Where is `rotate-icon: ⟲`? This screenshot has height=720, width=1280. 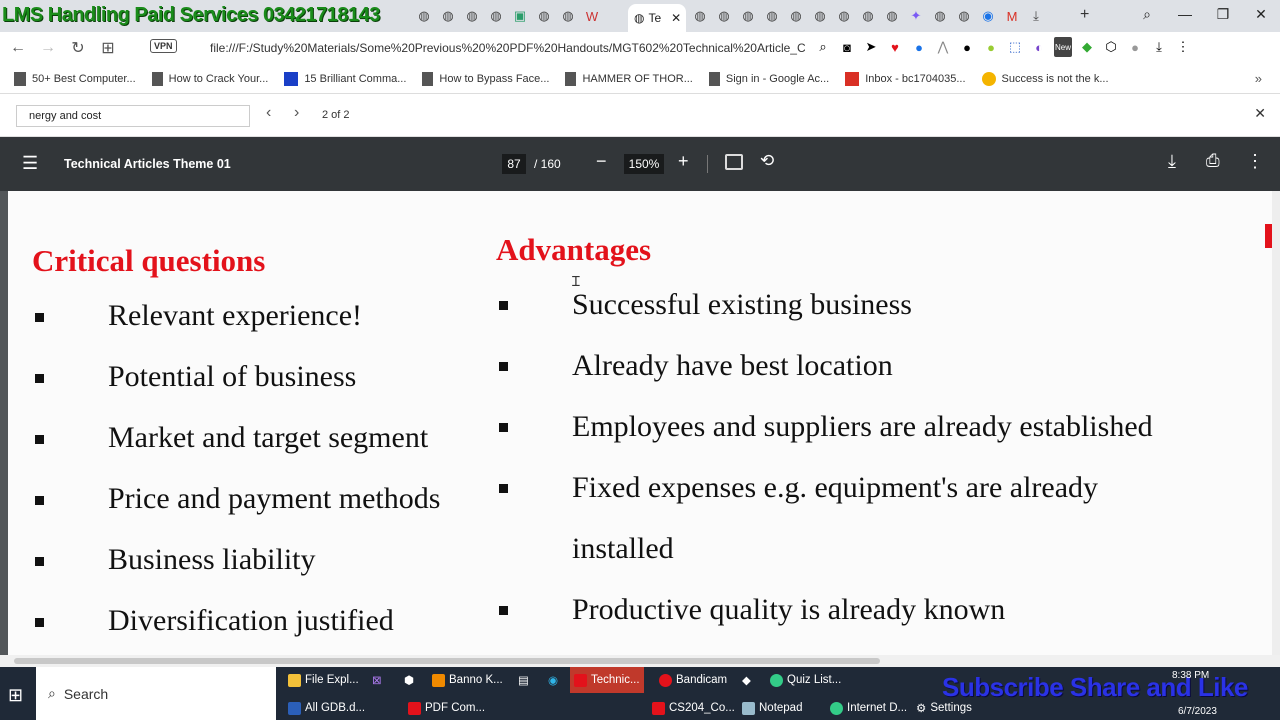
rotate-icon: ⟲ is located at coordinates (767, 161).